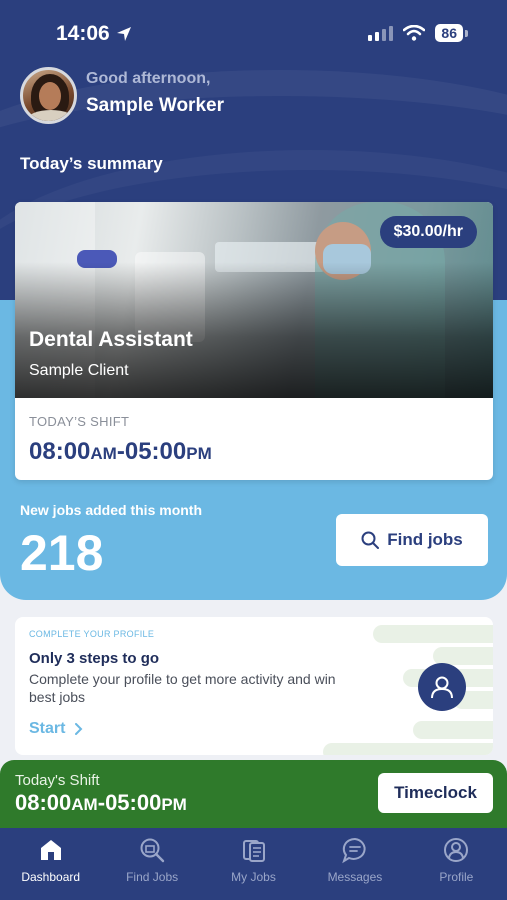 Image resolution: width=507 pixels, height=900 pixels. Describe the element at coordinates (456, 864) in the screenshot. I see `nav-profile: Profile` at that location.